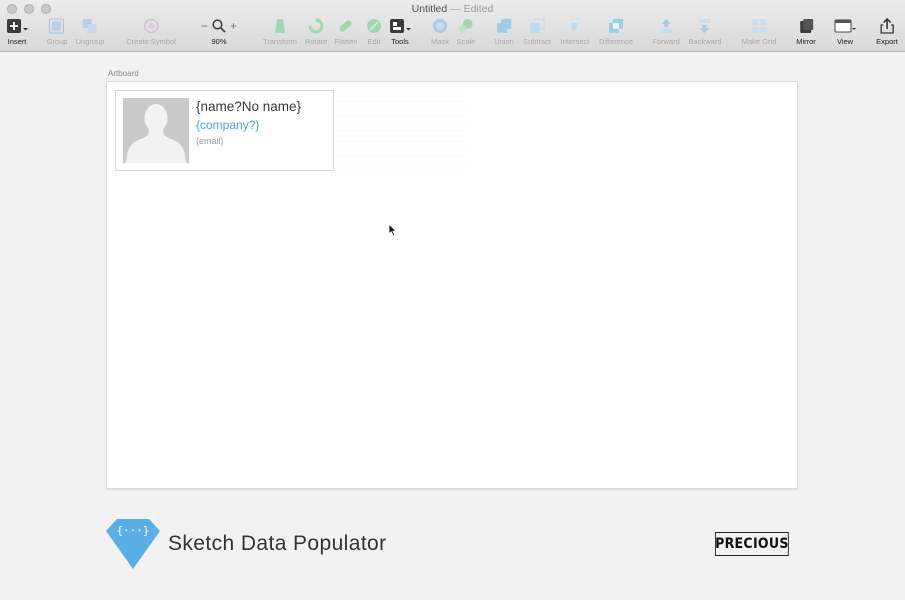  What do you see at coordinates (705, 34) in the screenshot?
I see `backward-button: Backward` at bounding box center [705, 34].